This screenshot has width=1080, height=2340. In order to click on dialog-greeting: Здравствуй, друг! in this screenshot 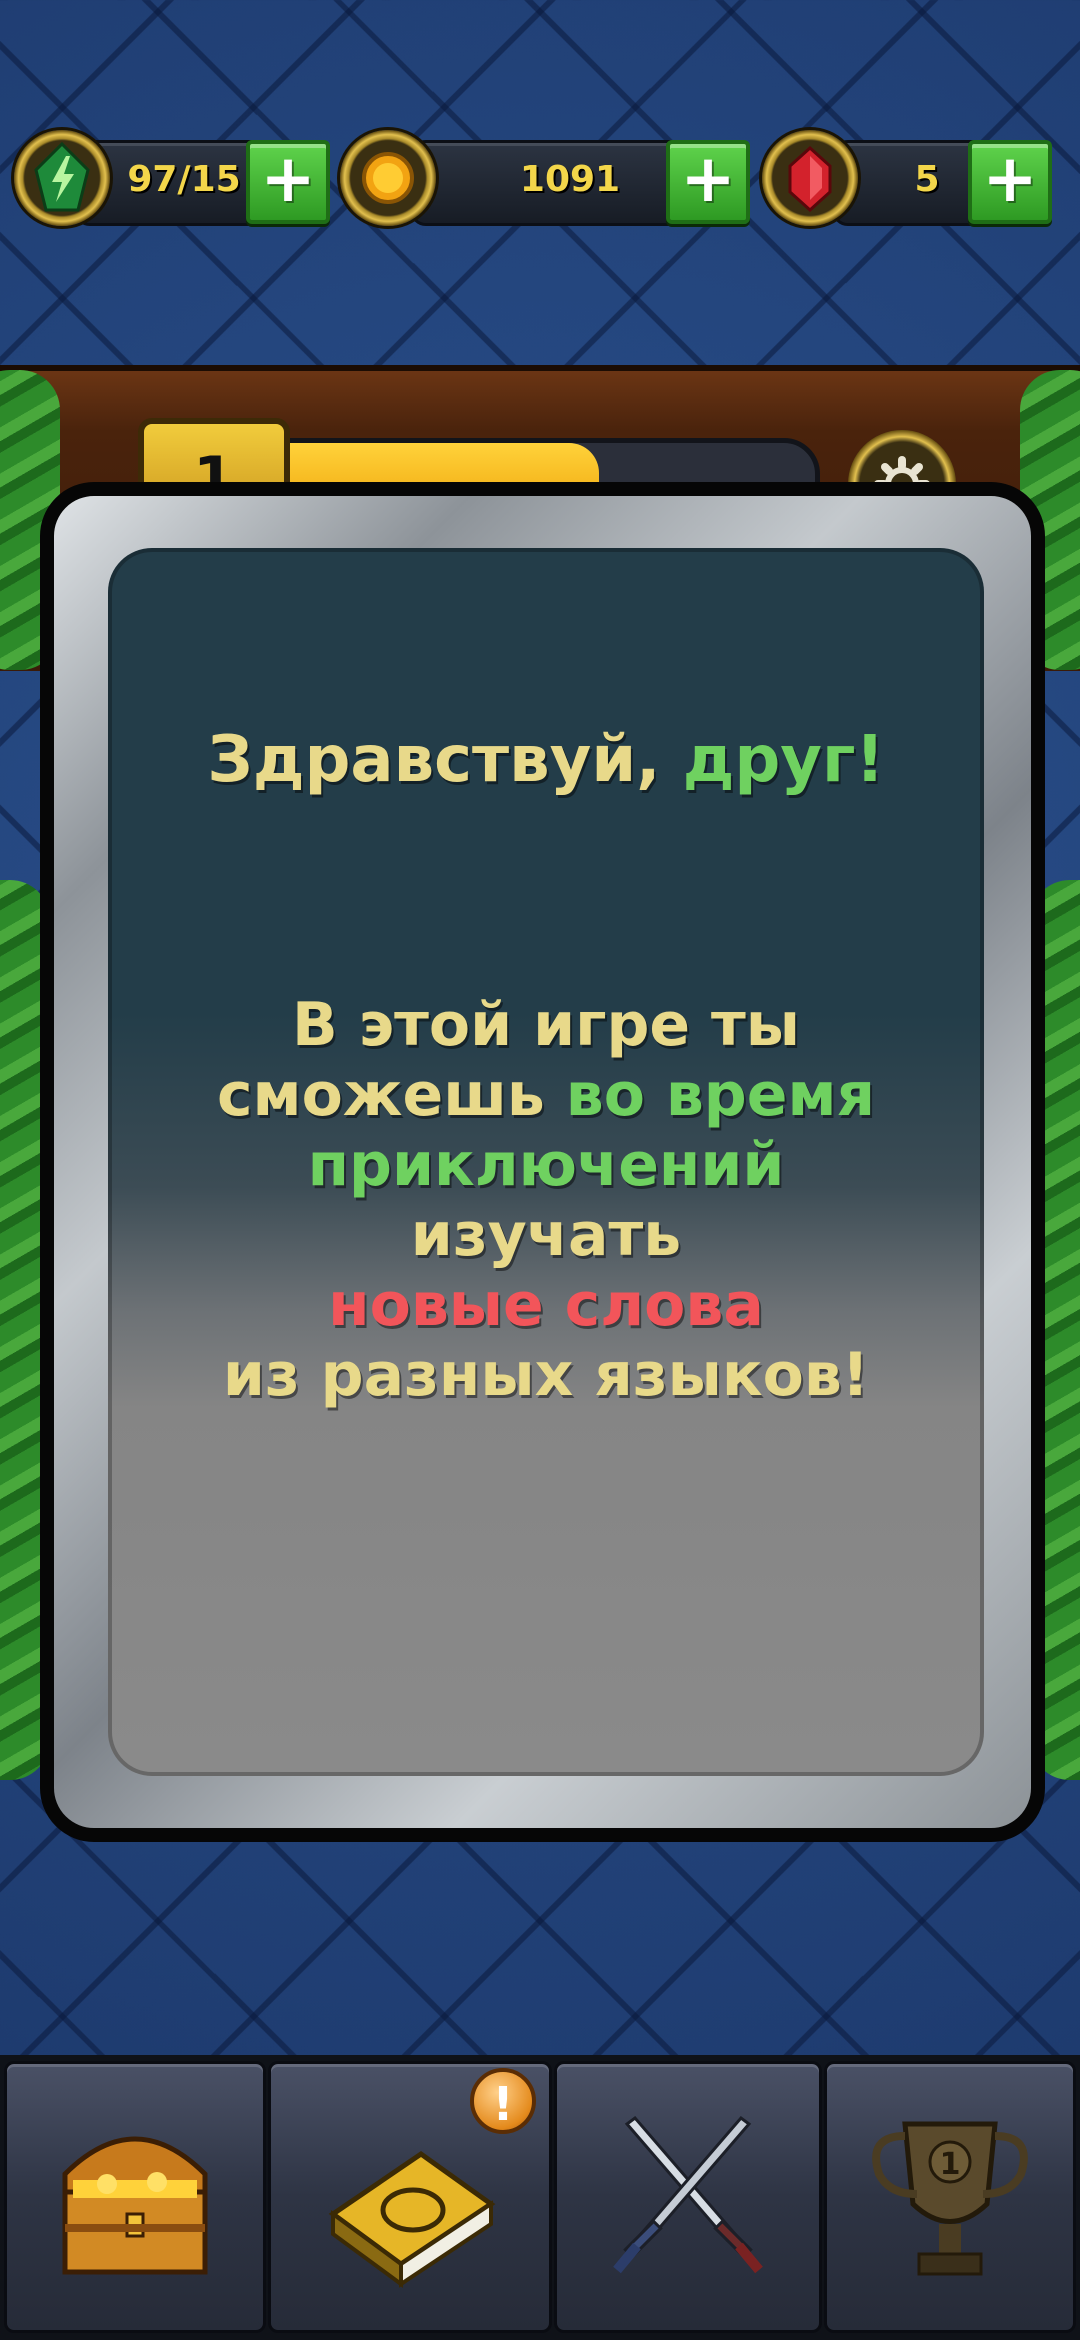, I will do `click(546, 760)`.